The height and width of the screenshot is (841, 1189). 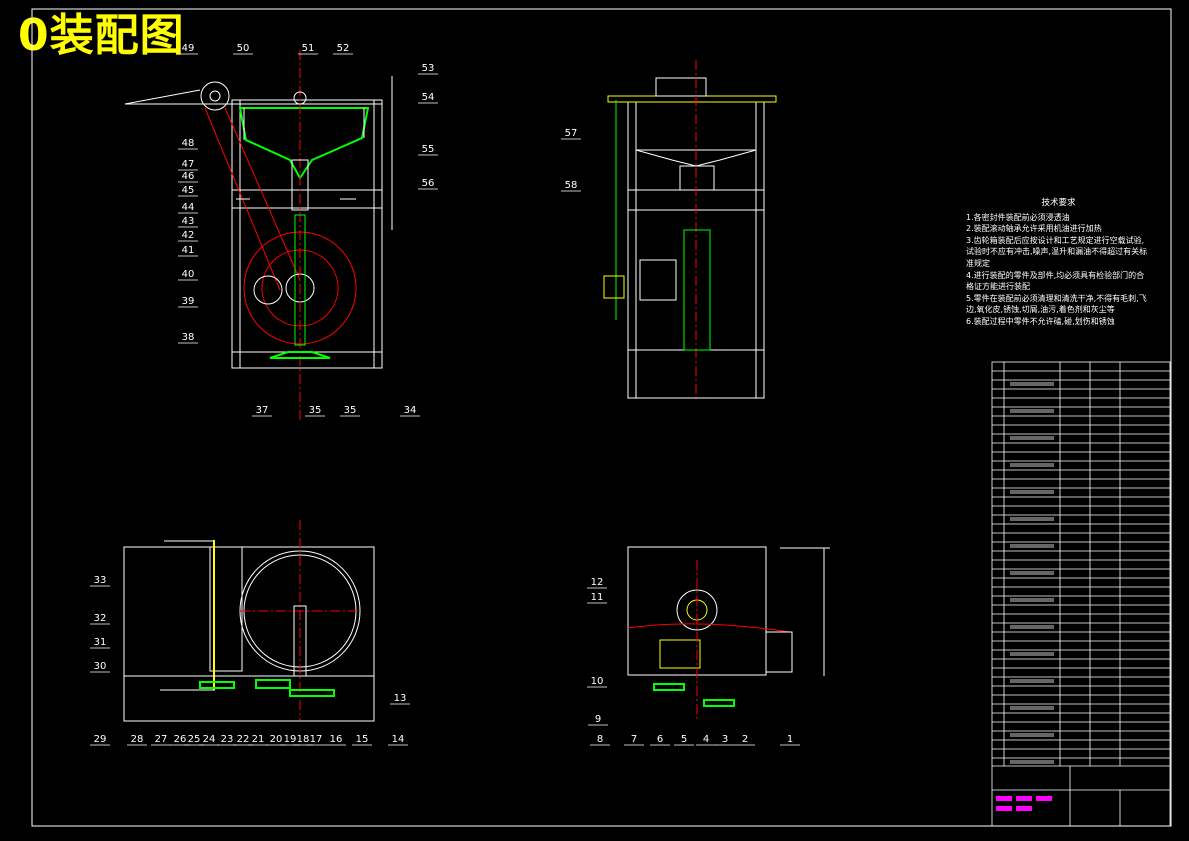 What do you see at coordinates (1081, 594) in the screenshot?
I see `title-block-table` at bounding box center [1081, 594].